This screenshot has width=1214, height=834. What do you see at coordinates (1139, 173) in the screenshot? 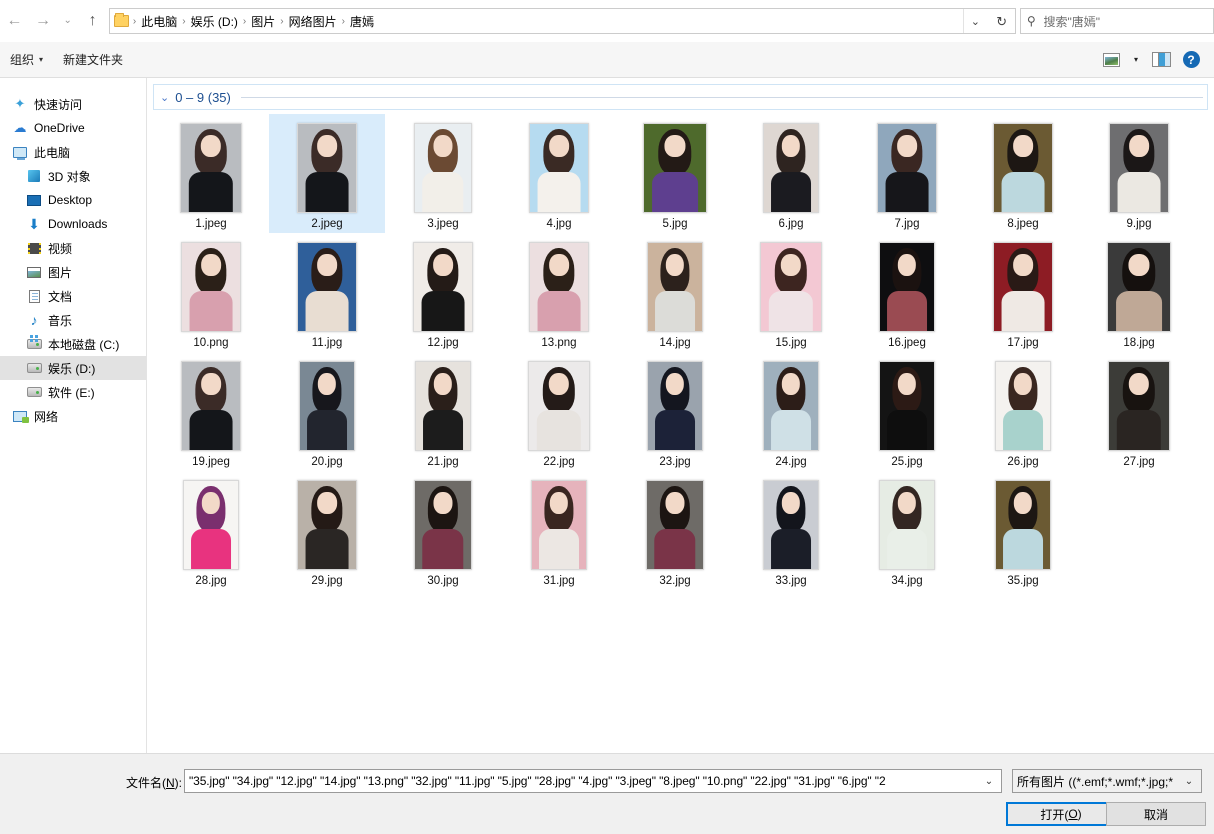
I see `file-item: 9.jpg` at bounding box center [1139, 173].